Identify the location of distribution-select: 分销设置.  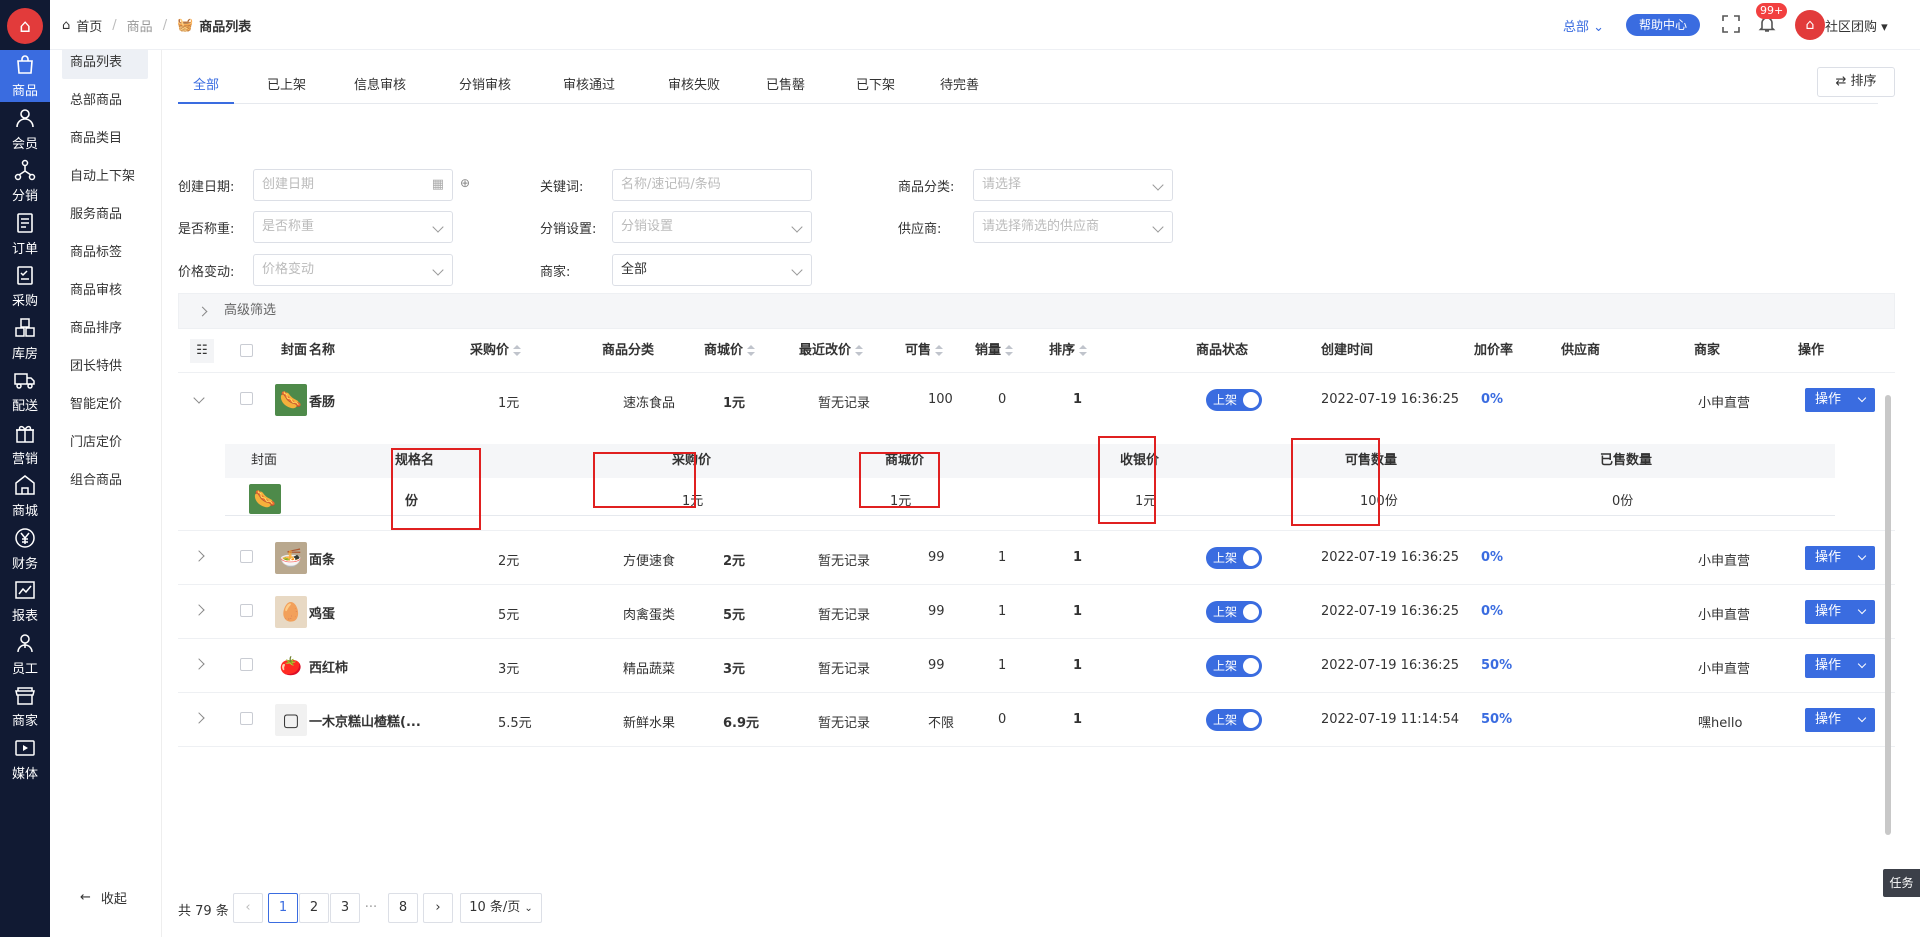
(712, 227).